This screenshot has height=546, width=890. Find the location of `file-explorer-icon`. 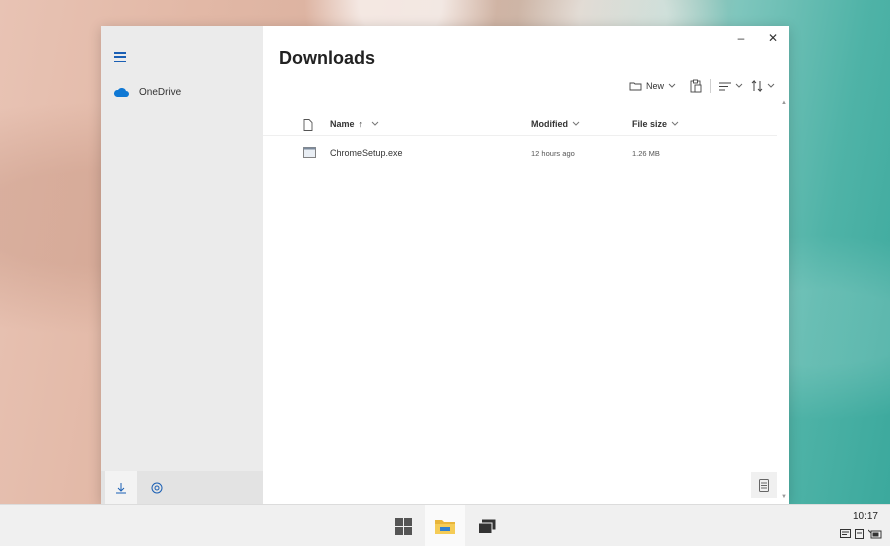

file-explorer-icon is located at coordinates (445, 527).